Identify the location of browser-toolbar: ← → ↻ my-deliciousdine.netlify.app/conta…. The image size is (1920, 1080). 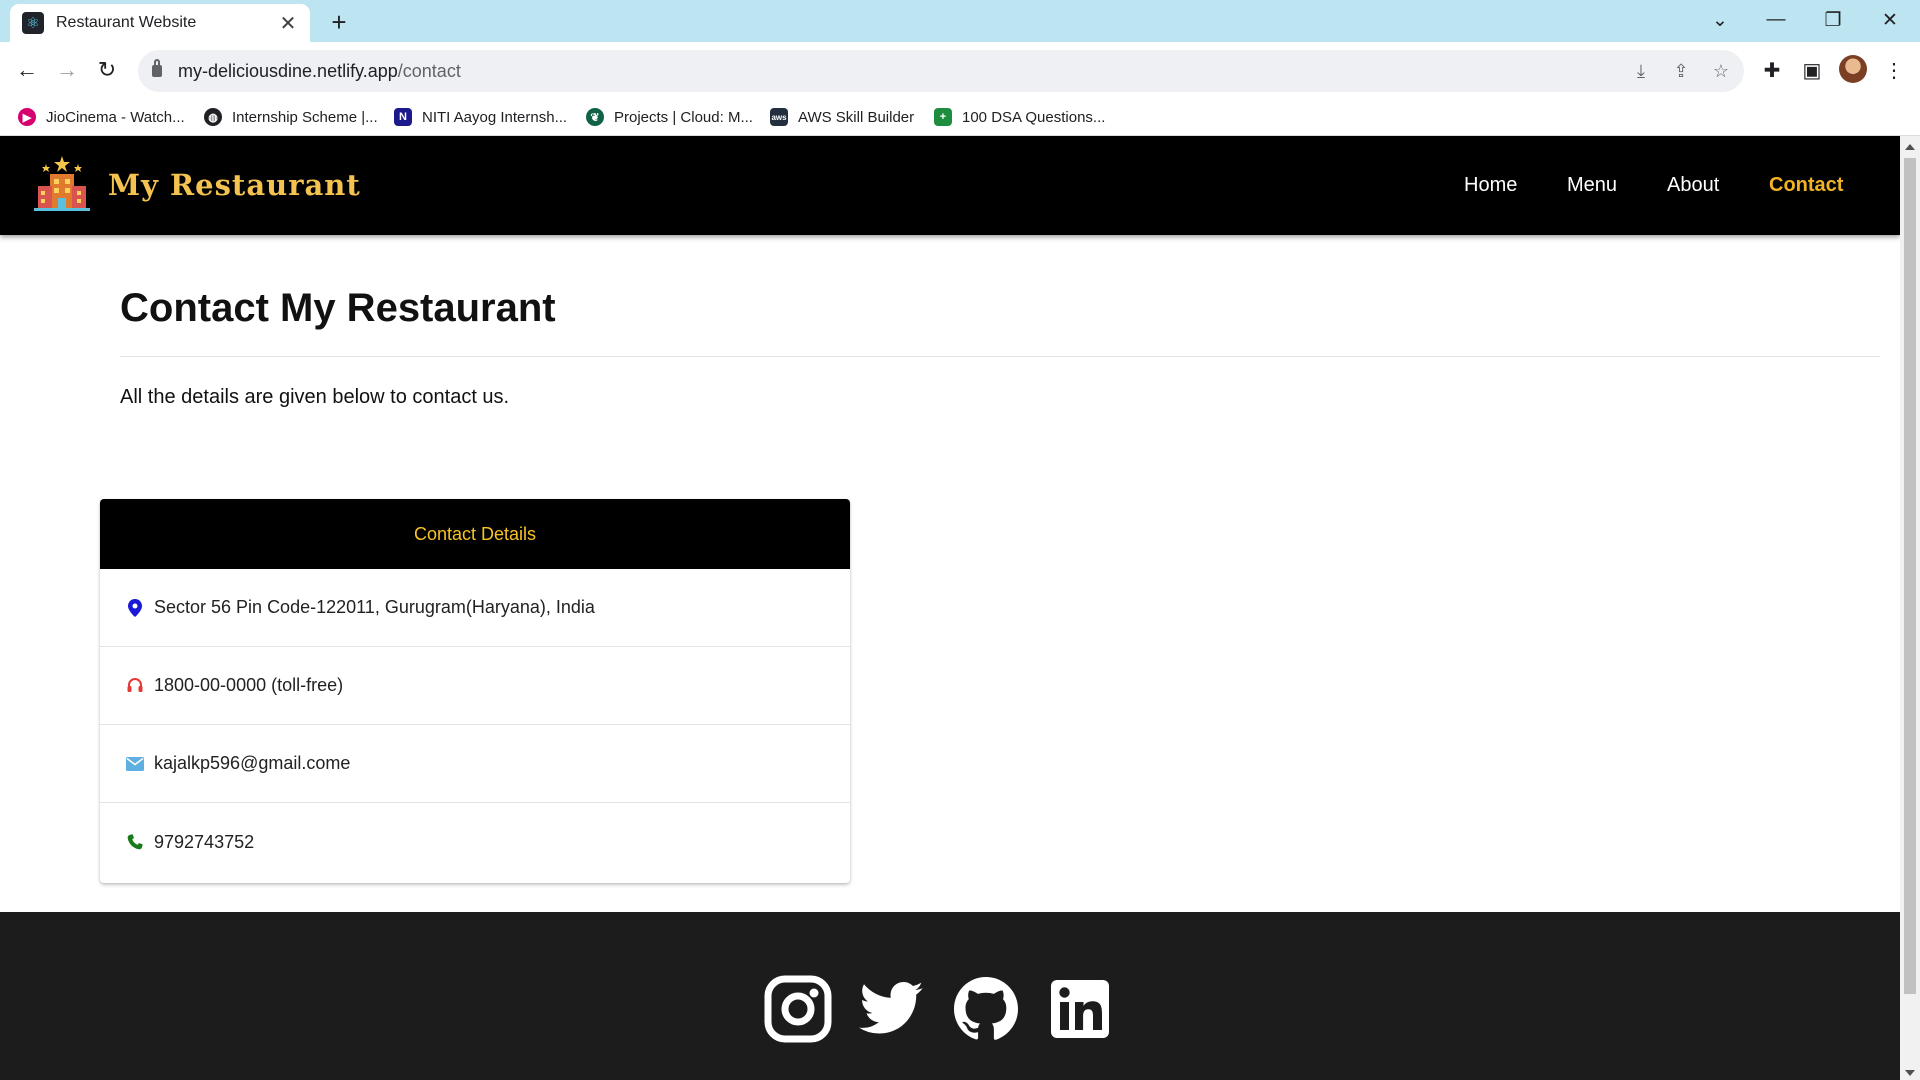
(960, 70).